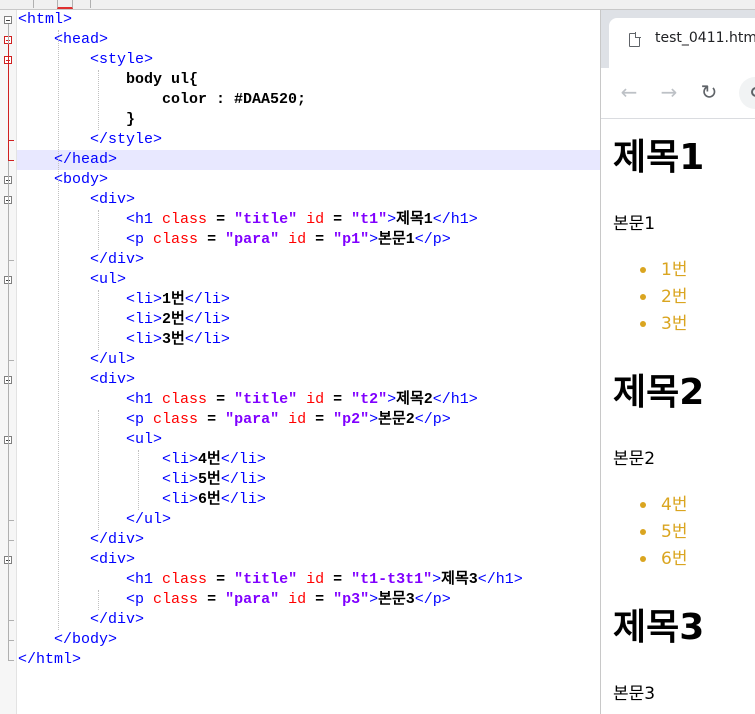 The width and height of the screenshot is (755, 714). Describe the element at coordinates (45, 20) in the screenshot. I see `code-line: <html>` at that location.